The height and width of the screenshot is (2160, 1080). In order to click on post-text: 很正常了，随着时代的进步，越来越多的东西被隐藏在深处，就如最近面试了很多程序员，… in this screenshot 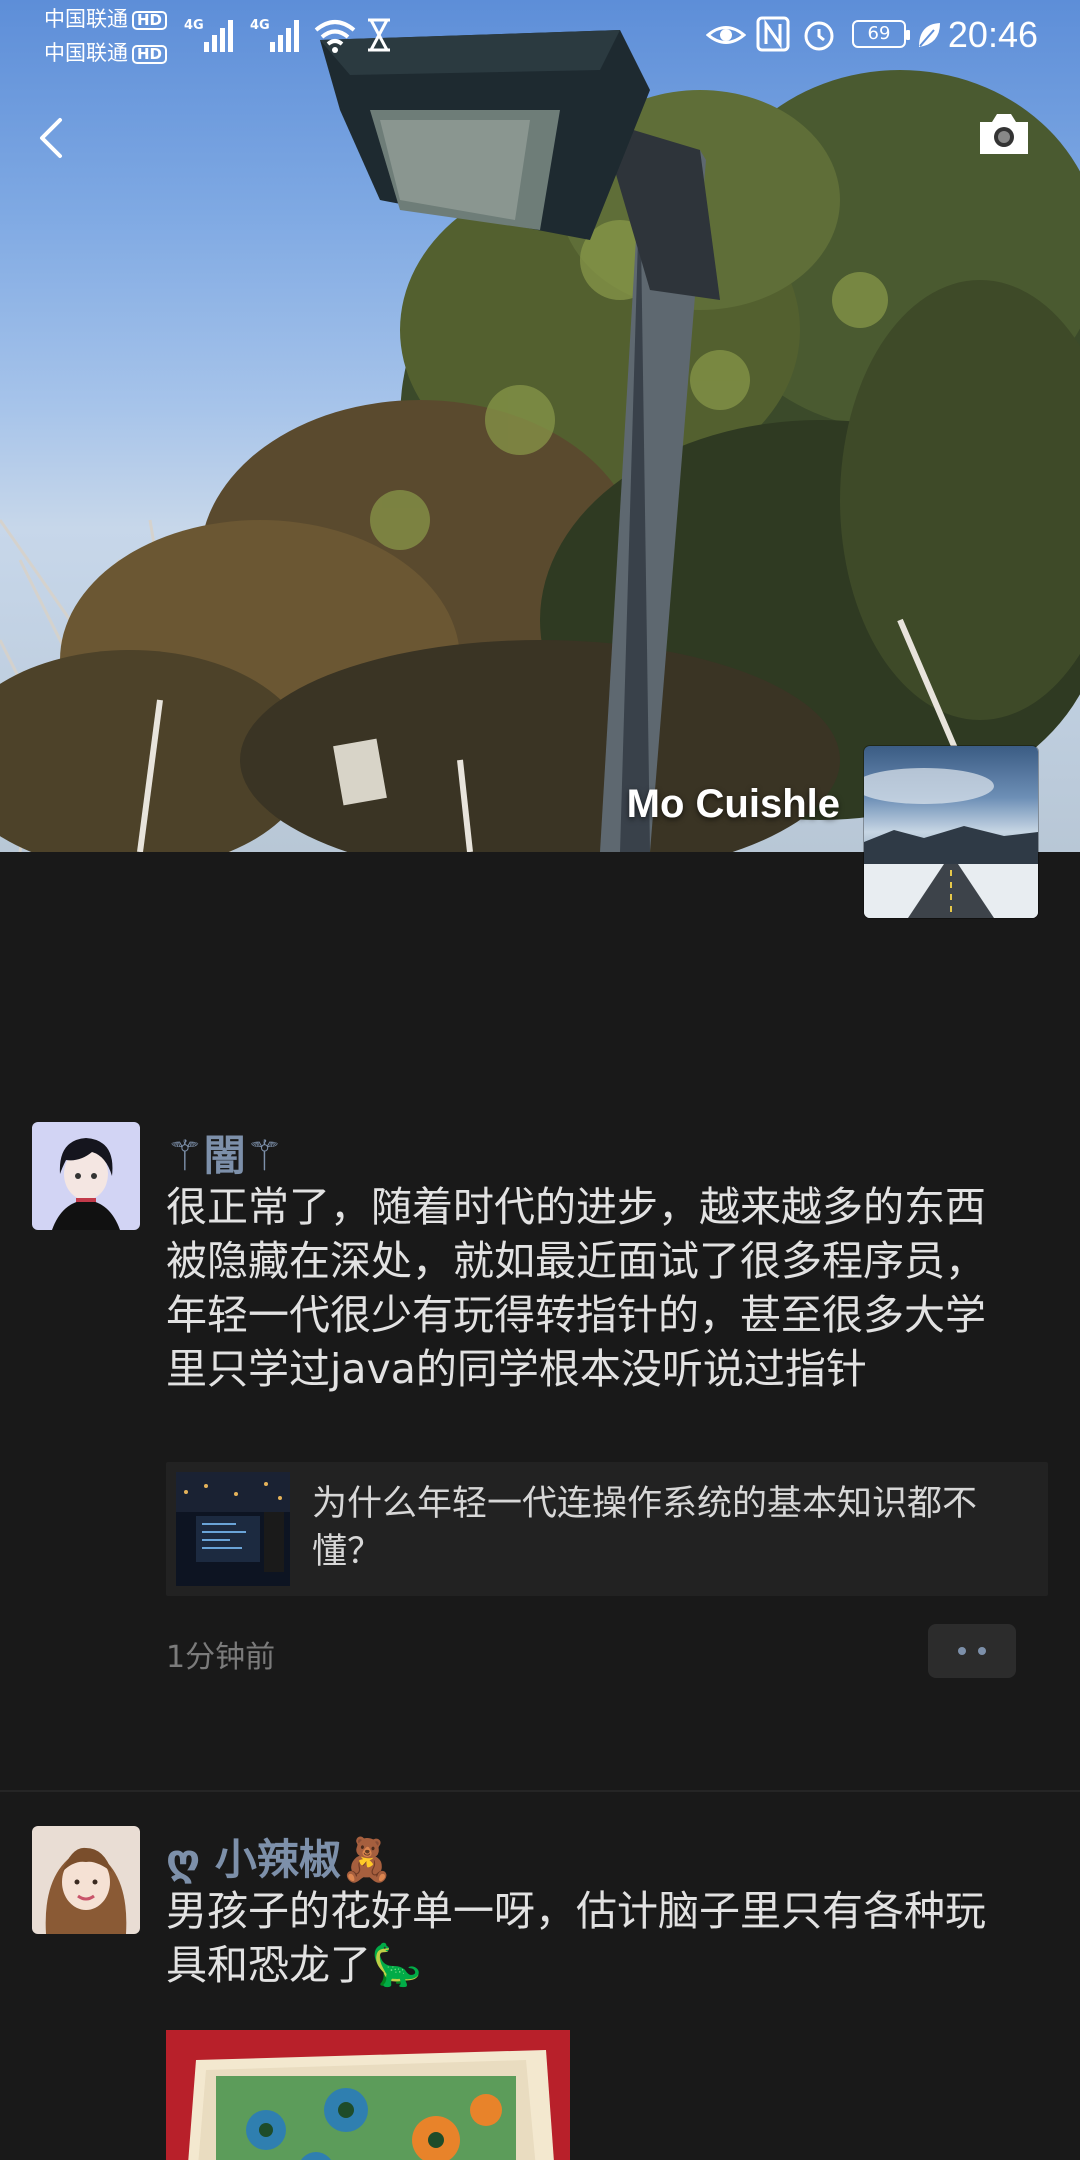, I will do `click(576, 1288)`.